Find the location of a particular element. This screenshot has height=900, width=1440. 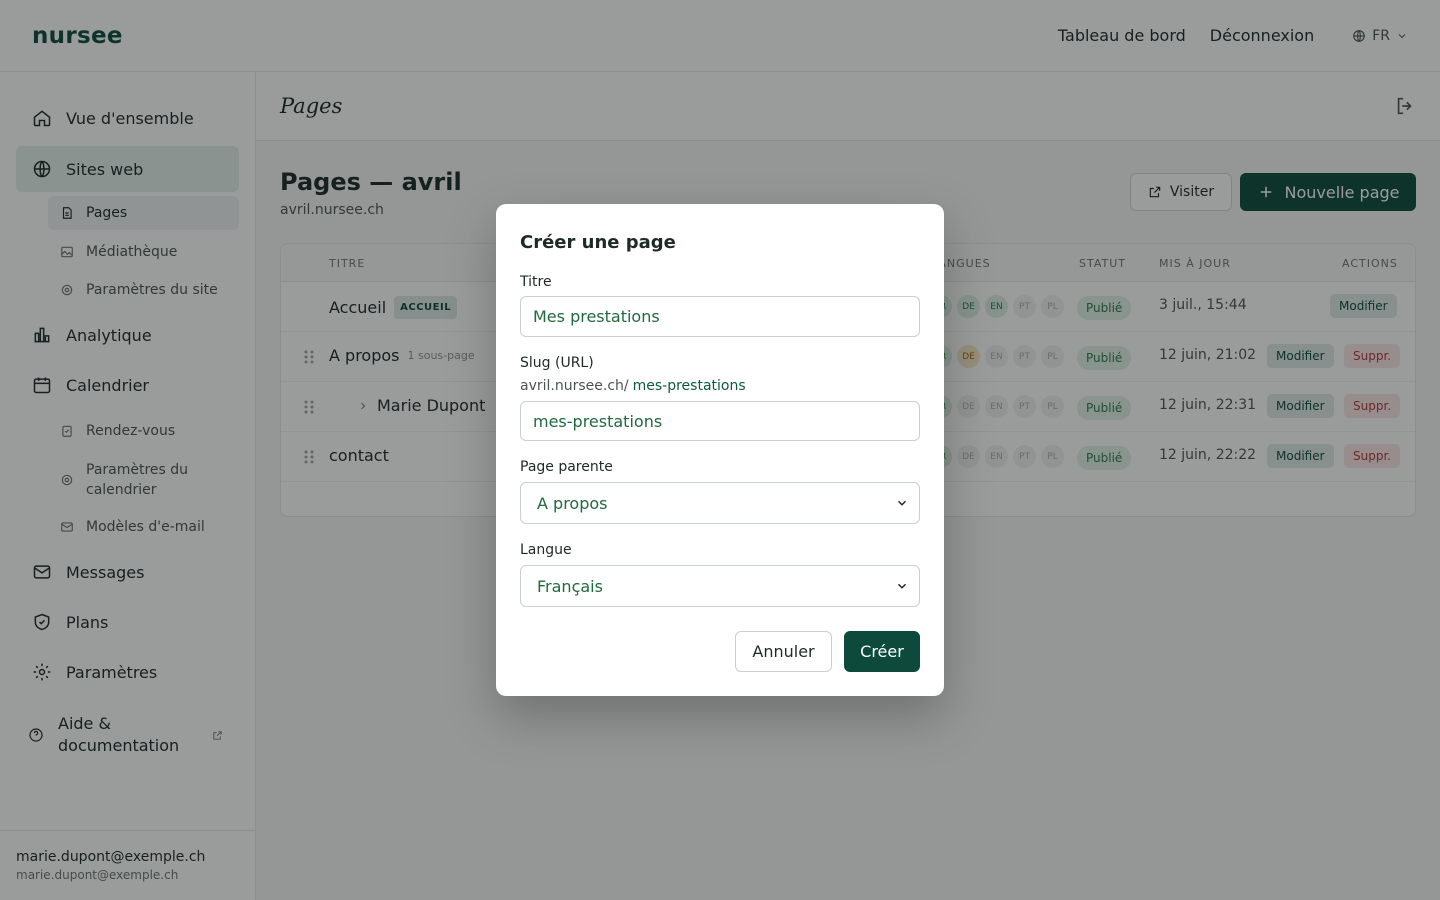

slug-preview: avril.nursee.ch/mes-prestations is located at coordinates (633, 386).